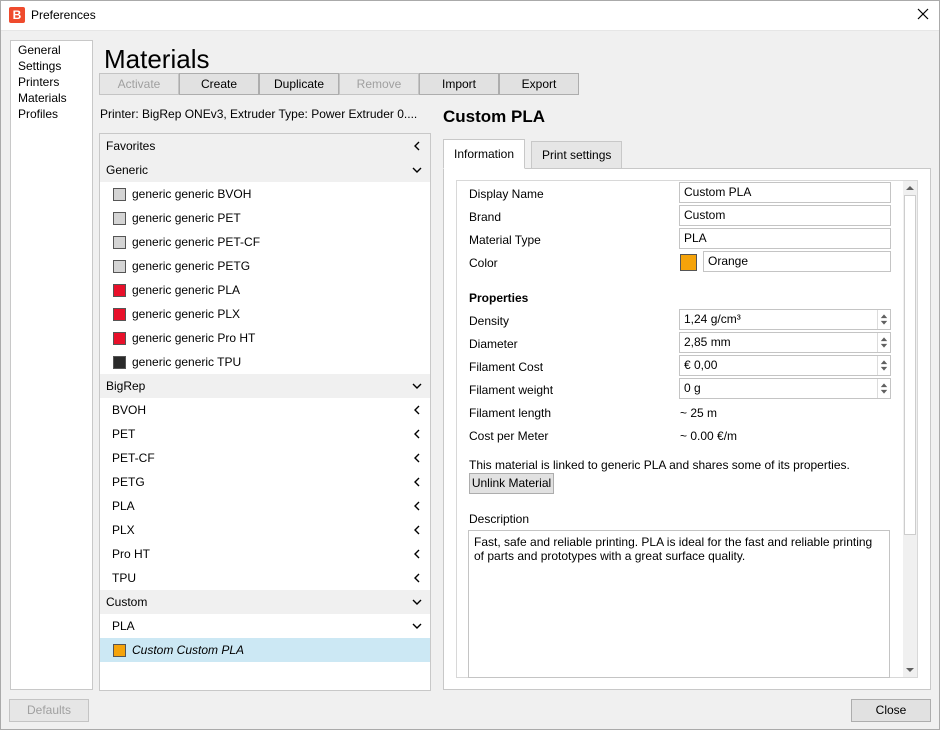  I want to click on list-item-selected: Custom Custom PLA, so click(265, 650).